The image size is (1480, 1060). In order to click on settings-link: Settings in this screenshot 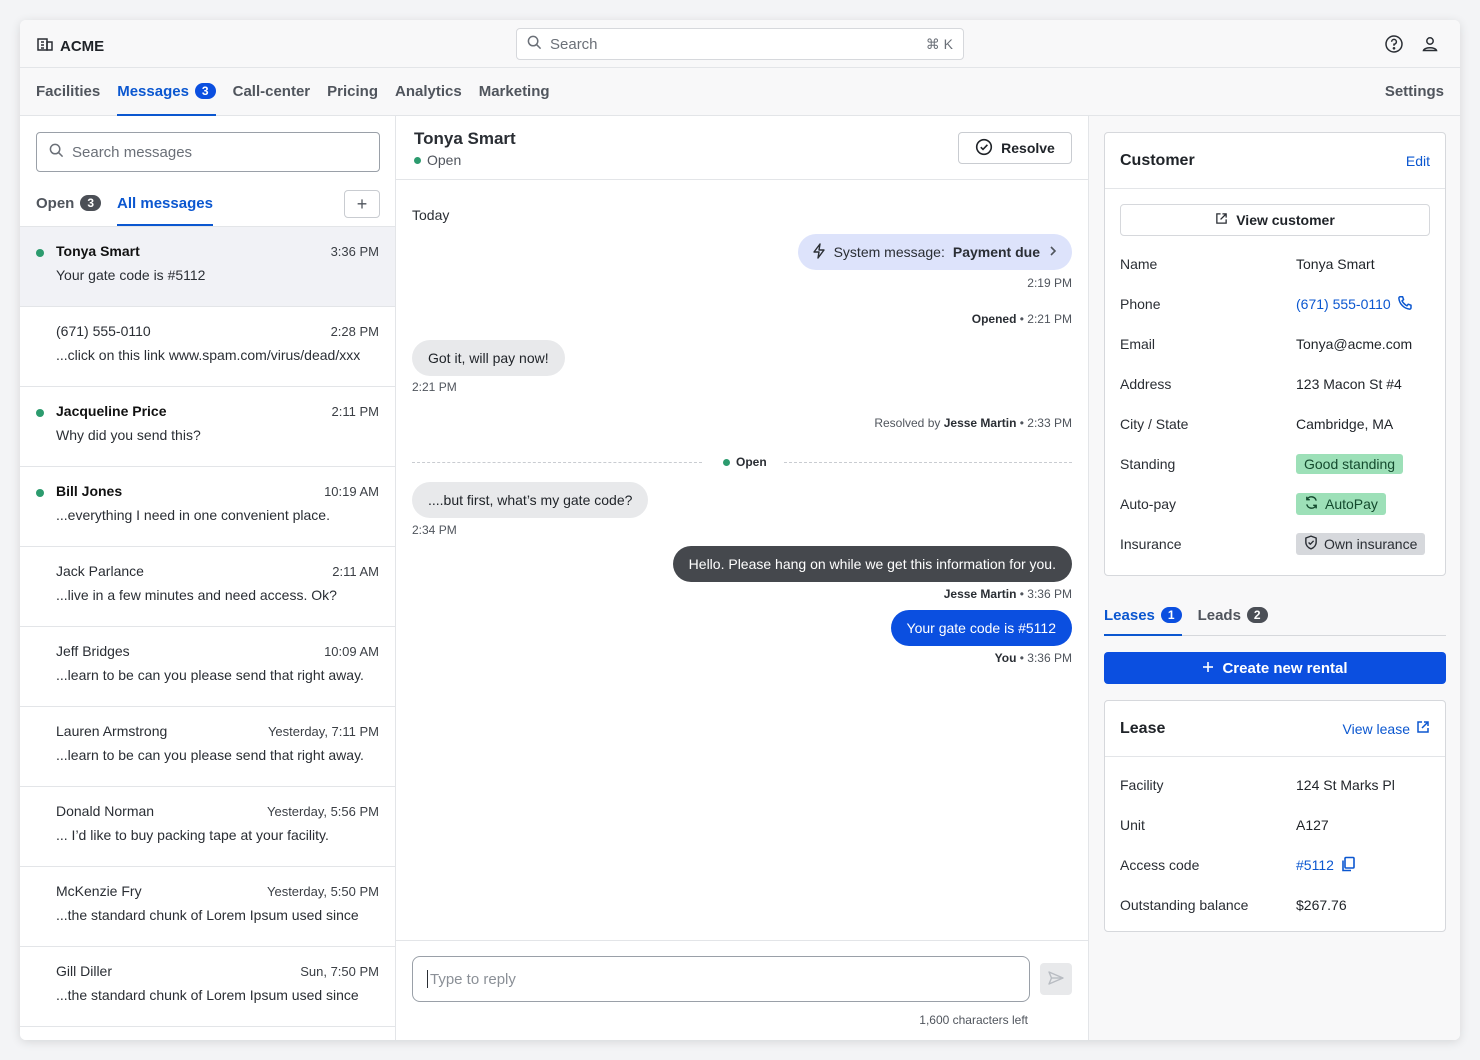, I will do `click(1414, 91)`.